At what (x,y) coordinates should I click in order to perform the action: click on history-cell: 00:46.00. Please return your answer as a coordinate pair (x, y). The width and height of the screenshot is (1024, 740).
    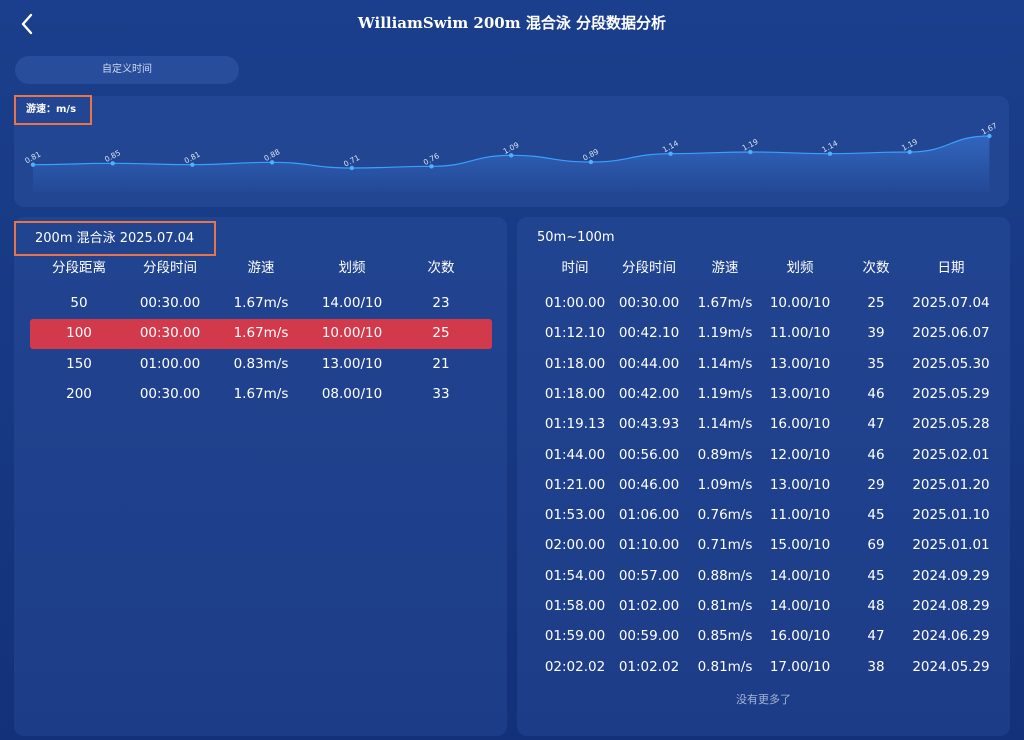
    Looking at the image, I should click on (649, 484).